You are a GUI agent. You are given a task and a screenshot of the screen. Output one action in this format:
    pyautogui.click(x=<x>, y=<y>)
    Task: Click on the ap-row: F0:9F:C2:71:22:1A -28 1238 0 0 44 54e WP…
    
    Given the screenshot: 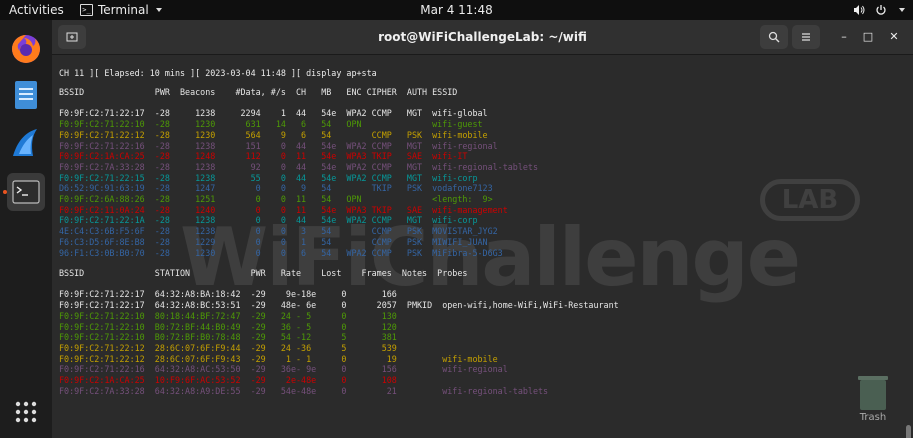 What is the action you would take?
    pyautogui.click(x=268, y=220)
    